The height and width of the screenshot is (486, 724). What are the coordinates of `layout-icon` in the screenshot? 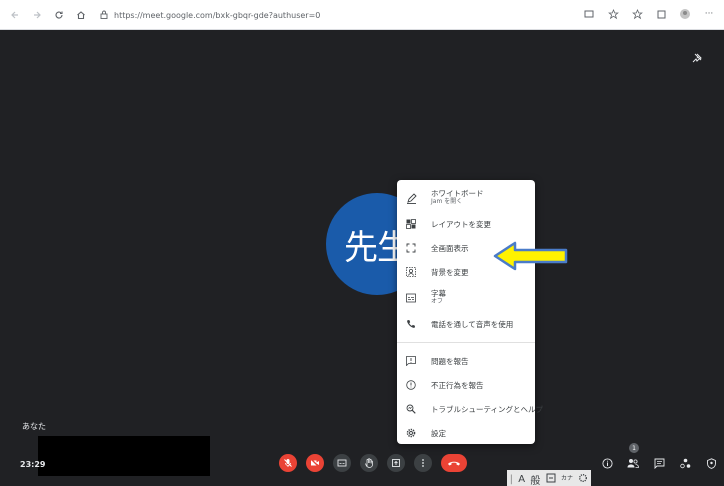 It's located at (411, 224).